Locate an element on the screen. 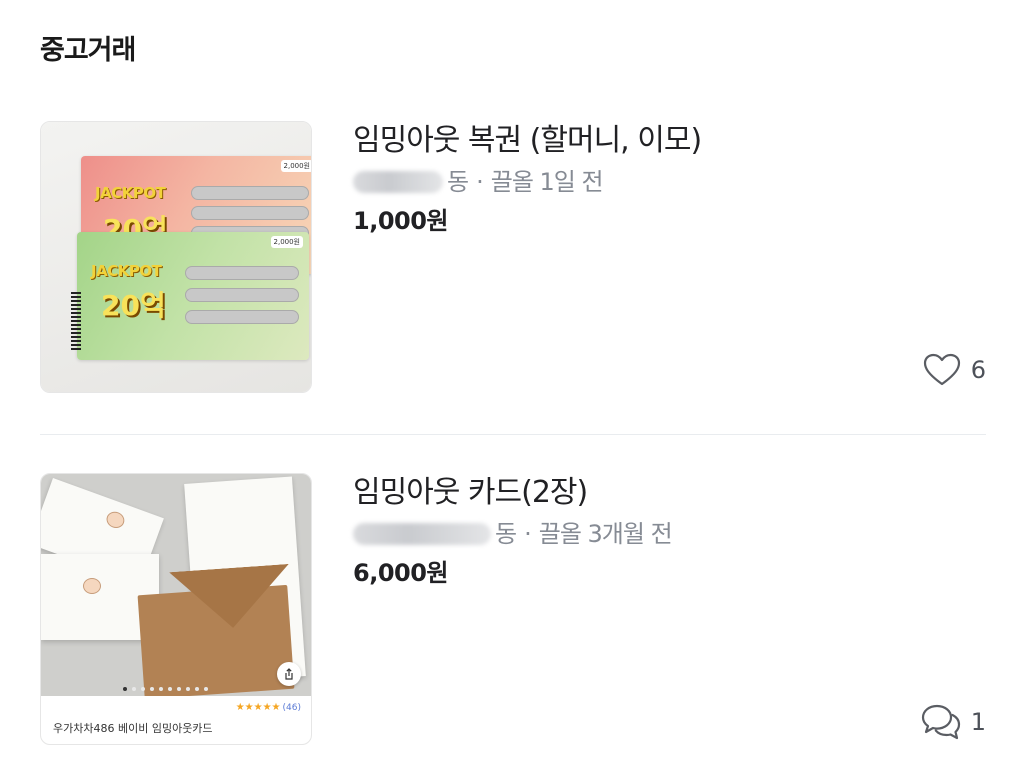 This screenshot has height=779, width=1024. listing-meta: 동 · 끌올 3개월 전 is located at coordinates (513, 534).